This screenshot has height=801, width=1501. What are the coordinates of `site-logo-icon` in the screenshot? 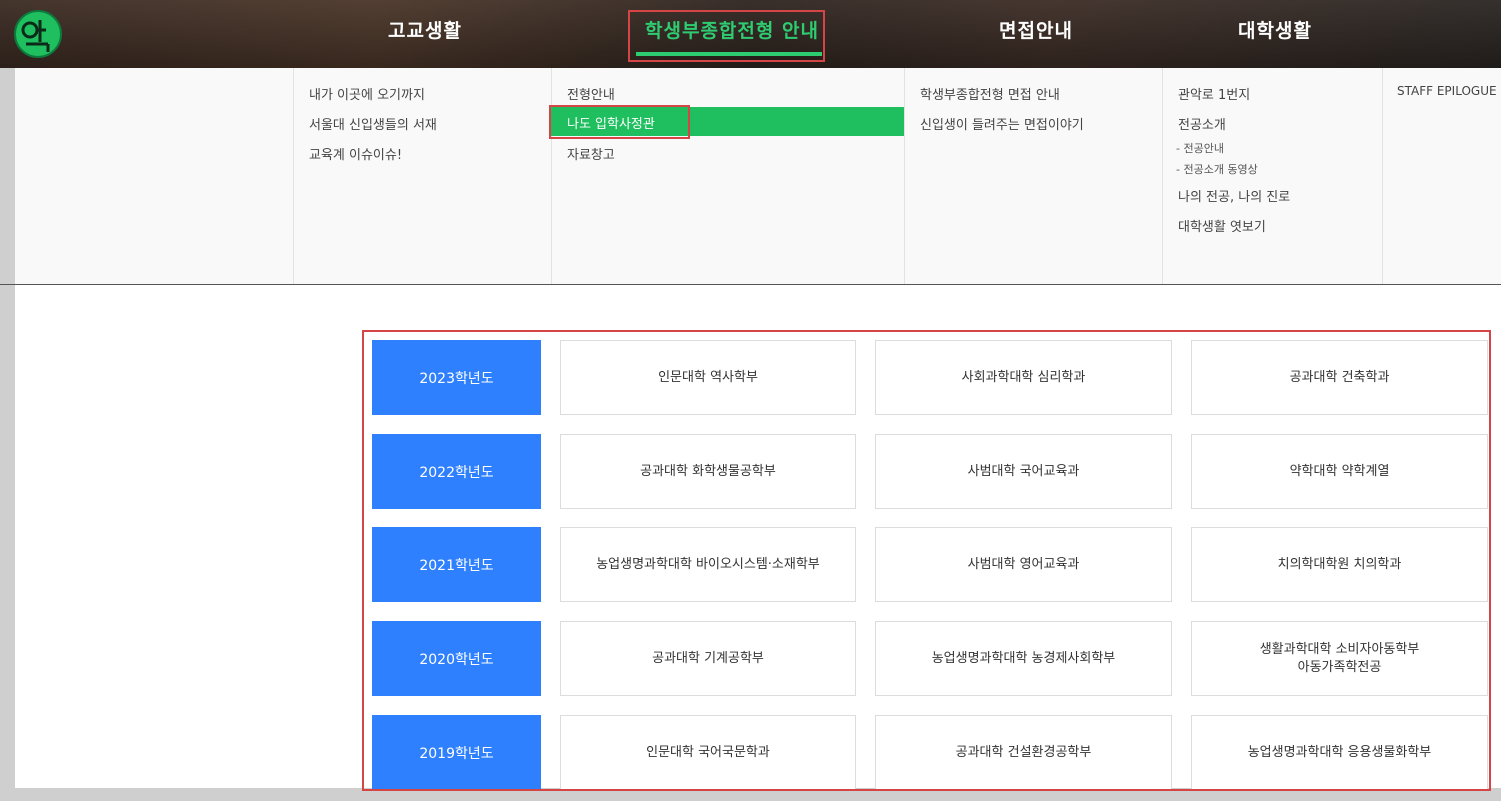 It's located at (38, 34).